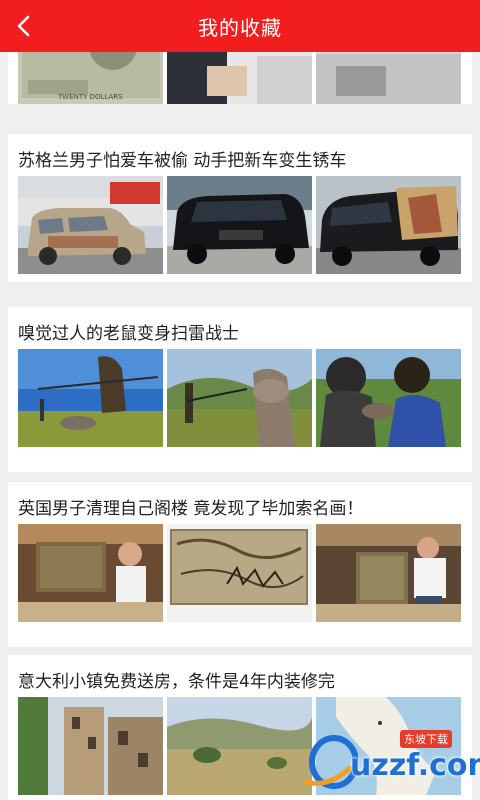 Image resolution: width=480 pixels, height=800 pixels. I want to click on top-bar: 我的收藏, so click(240, 26).